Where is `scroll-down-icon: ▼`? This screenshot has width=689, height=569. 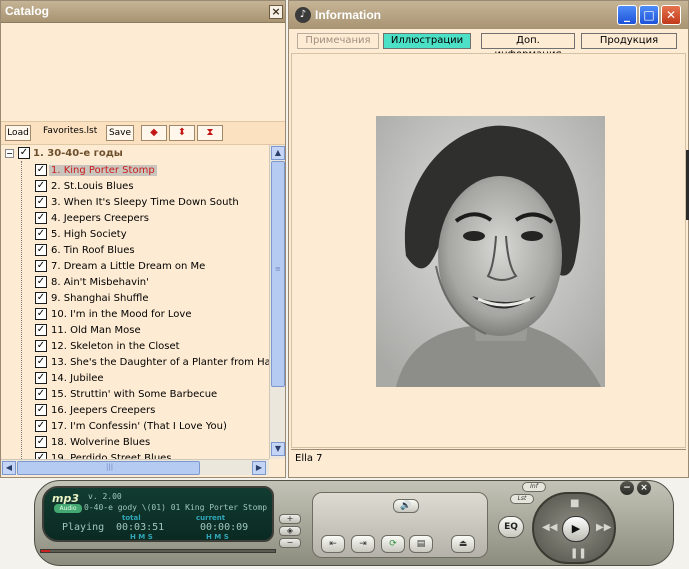
scroll-down-icon: ▼ is located at coordinates (278, 449).